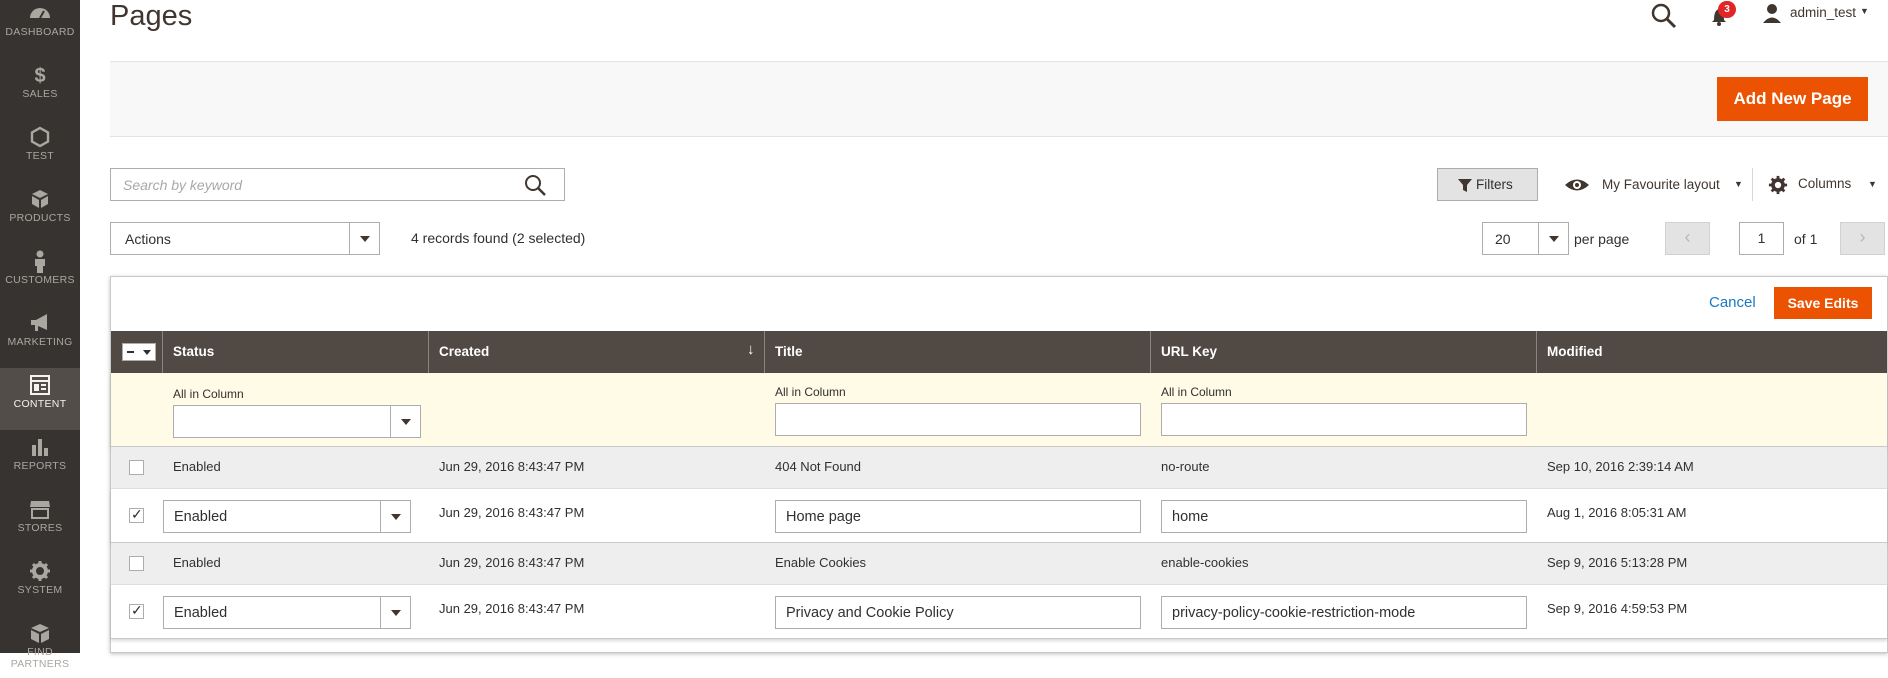  What do you see at coordinates (245, 238) in the screenshot?
I see `mass-actions-dropdown: Actions` at bounding box center [245, 238].